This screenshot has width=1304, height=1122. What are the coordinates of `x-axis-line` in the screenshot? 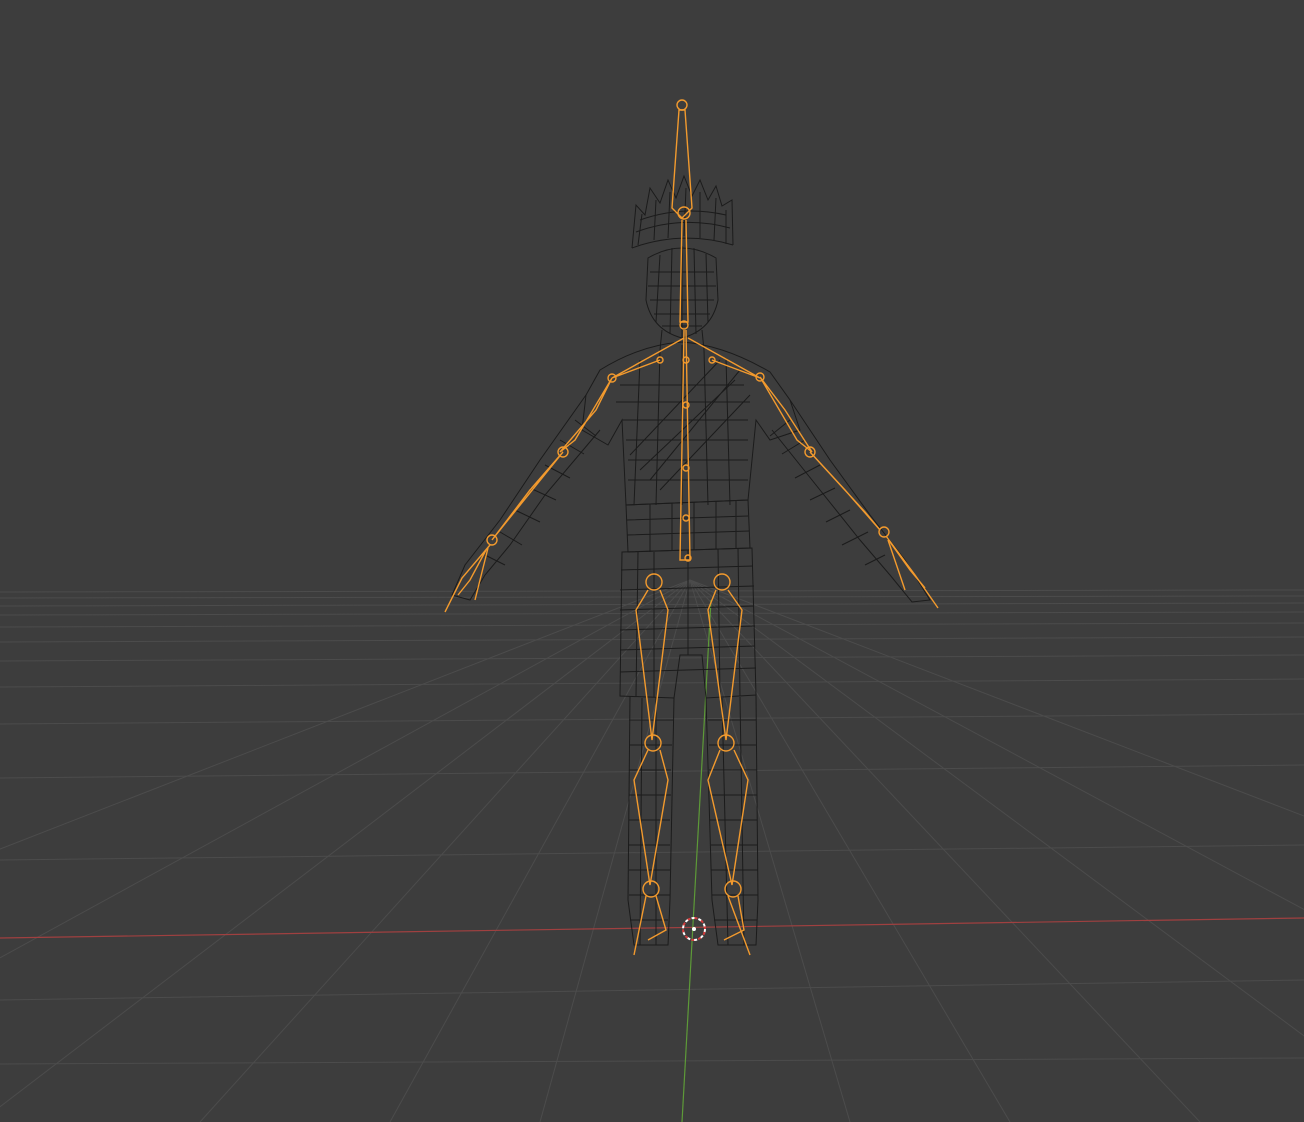 It's located at (652, 928).